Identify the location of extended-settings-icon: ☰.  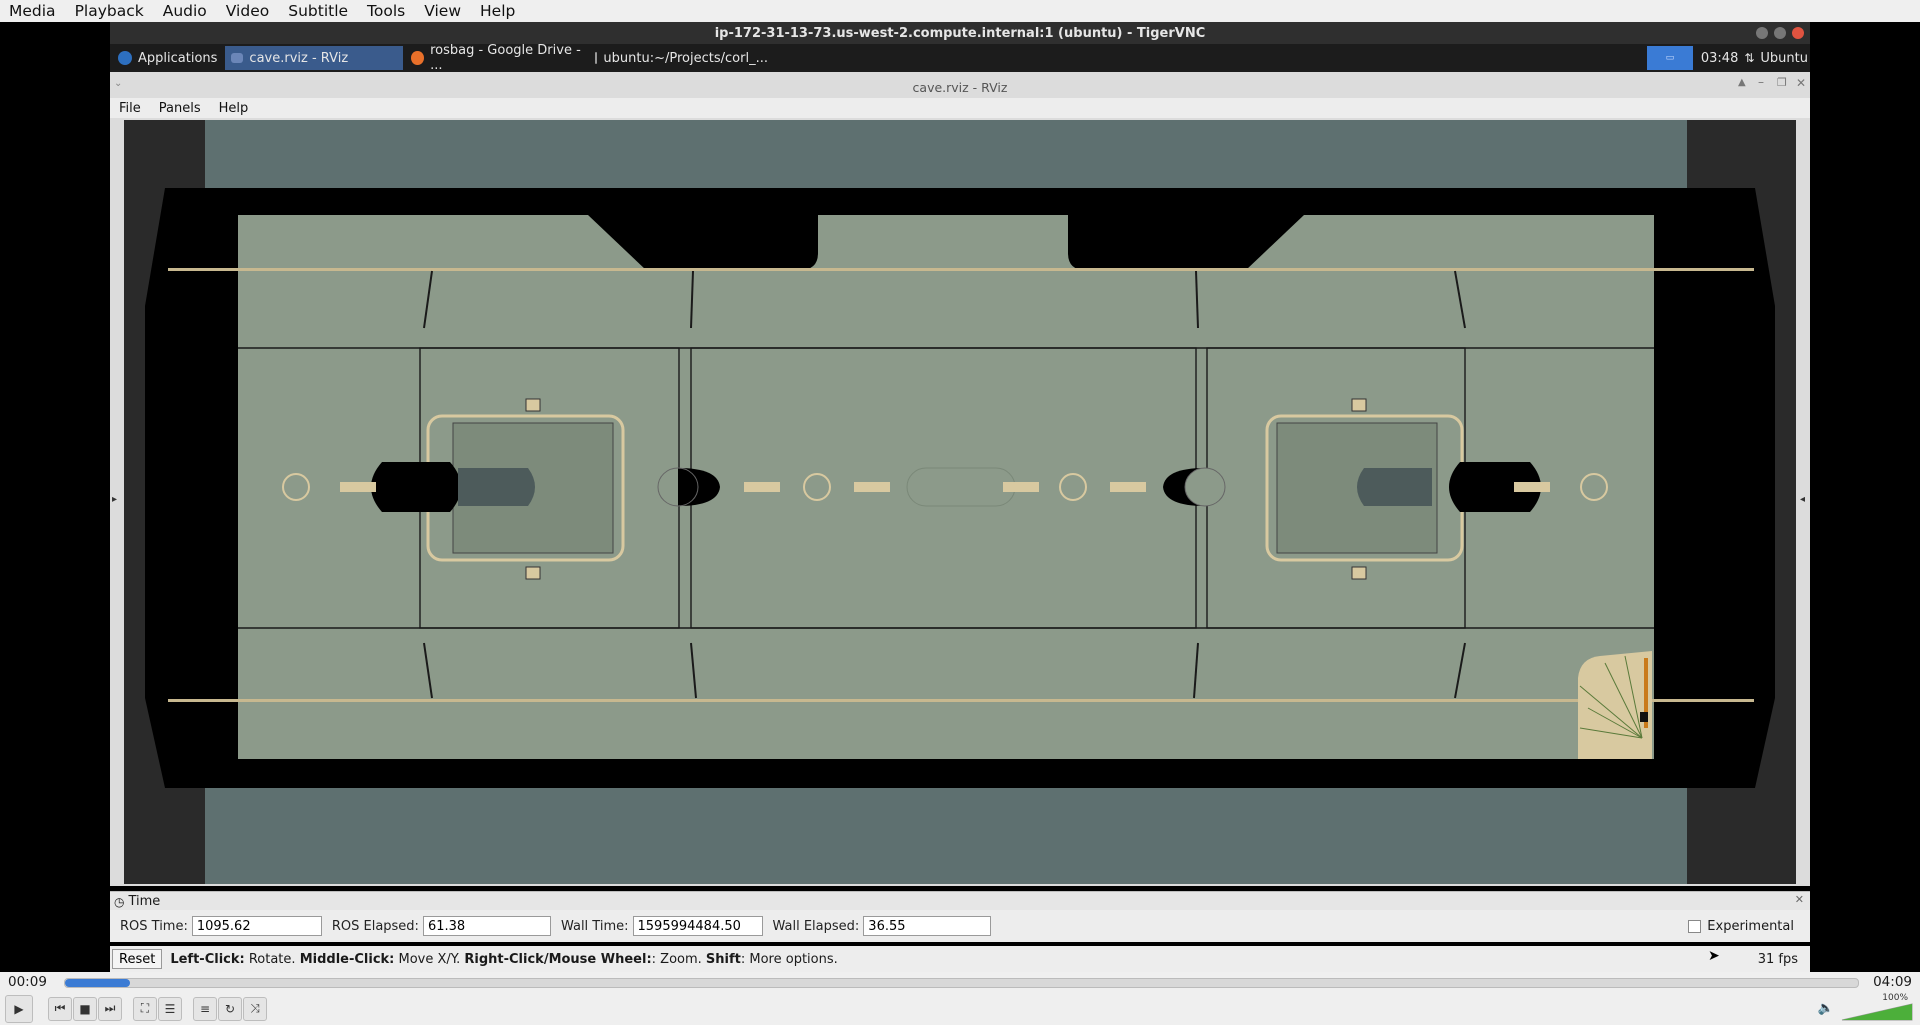
(170, 1008).